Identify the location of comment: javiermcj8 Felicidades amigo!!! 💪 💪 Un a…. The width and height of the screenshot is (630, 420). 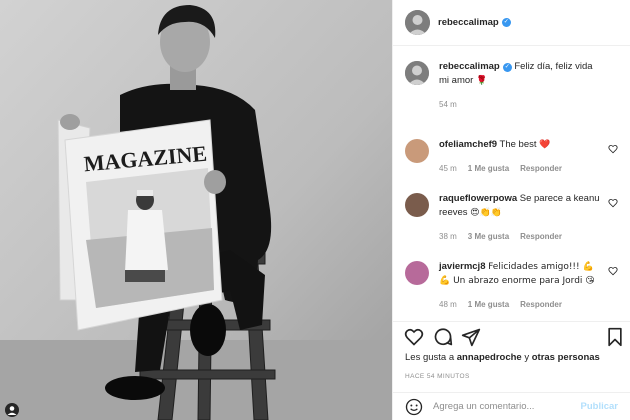
(511, 286).